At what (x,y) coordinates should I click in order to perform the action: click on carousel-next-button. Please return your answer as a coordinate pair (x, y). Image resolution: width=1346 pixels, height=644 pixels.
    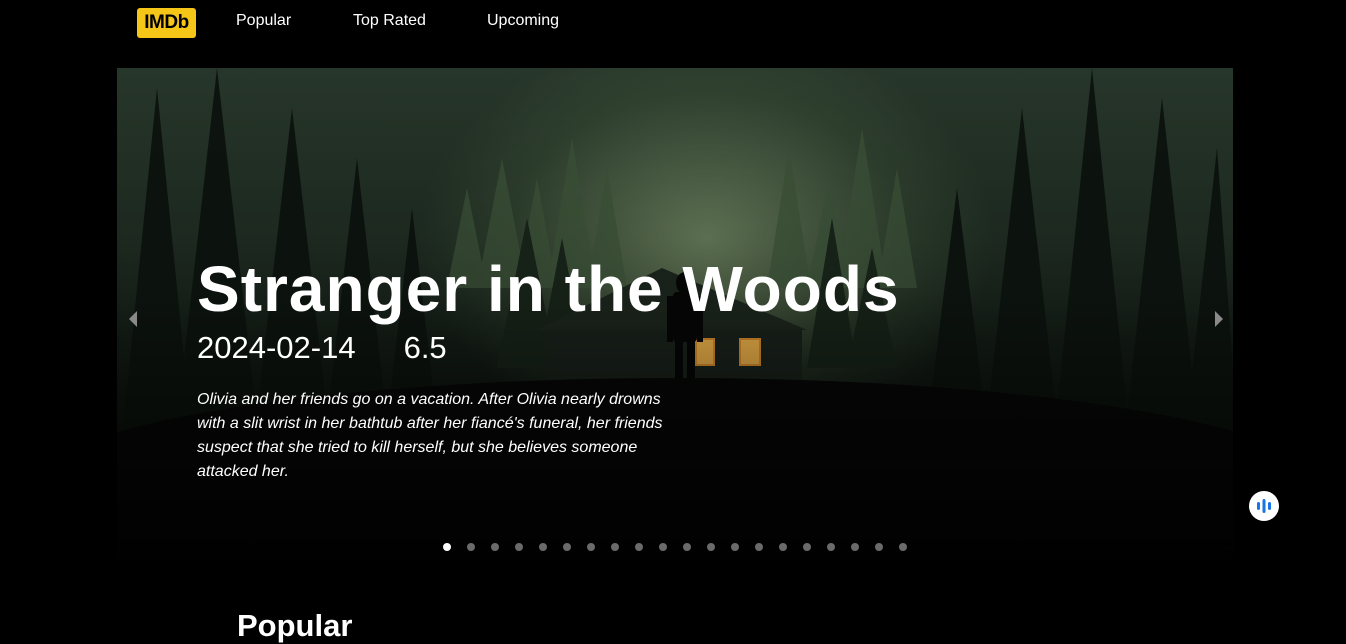
    Looking at the image, I should click on (1219, 319).